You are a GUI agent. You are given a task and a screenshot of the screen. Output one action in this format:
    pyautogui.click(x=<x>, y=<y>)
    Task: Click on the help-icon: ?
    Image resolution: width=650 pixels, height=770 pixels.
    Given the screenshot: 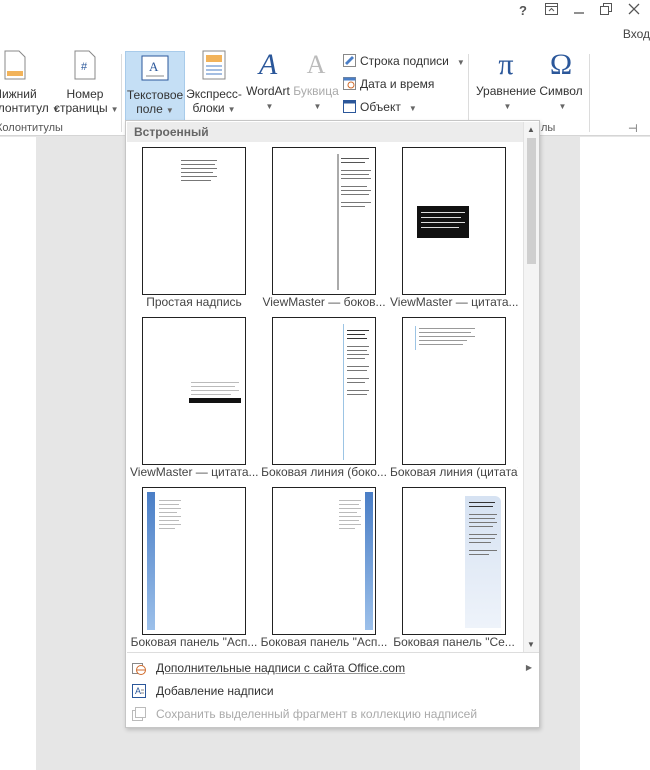 What is the action you would take?
    pyautogui.click(x=523, y=10)
    